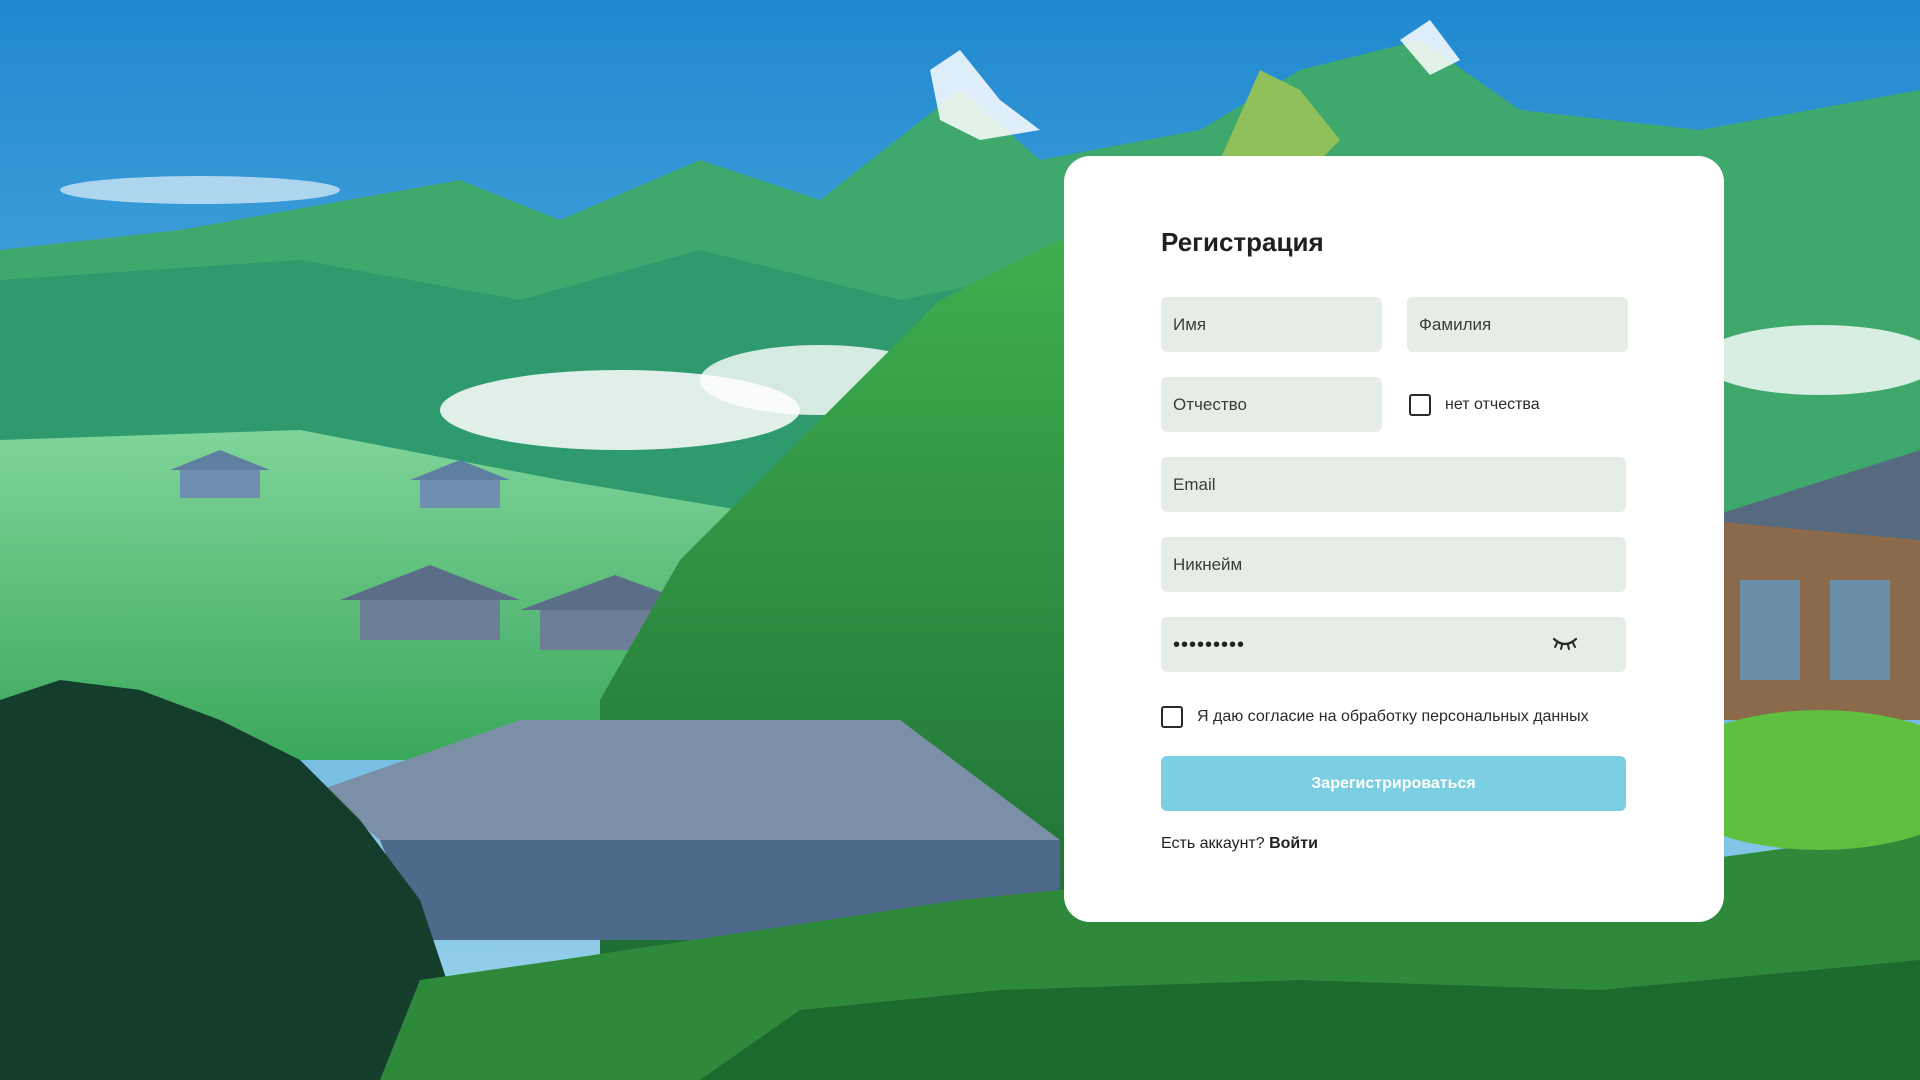 This screenshot has width=1920, height=1080. Describe the element at coordinates (1172, 717) in the screenshot. I see `consent-checkbox` at that location.